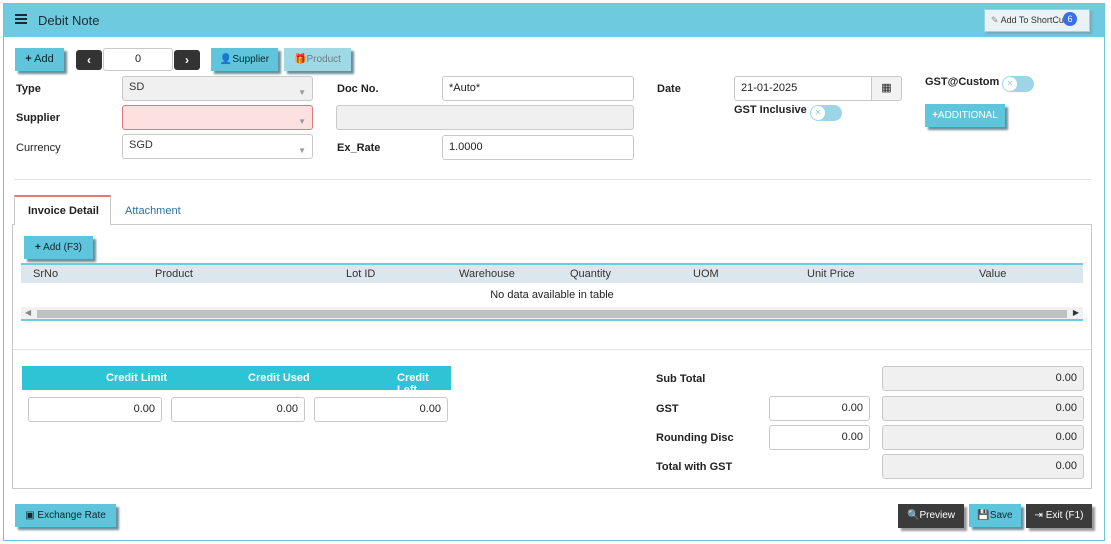 The height and width of the screenshot is (544, 1111). I want to click on column-header: UOM, so click(706, 274).